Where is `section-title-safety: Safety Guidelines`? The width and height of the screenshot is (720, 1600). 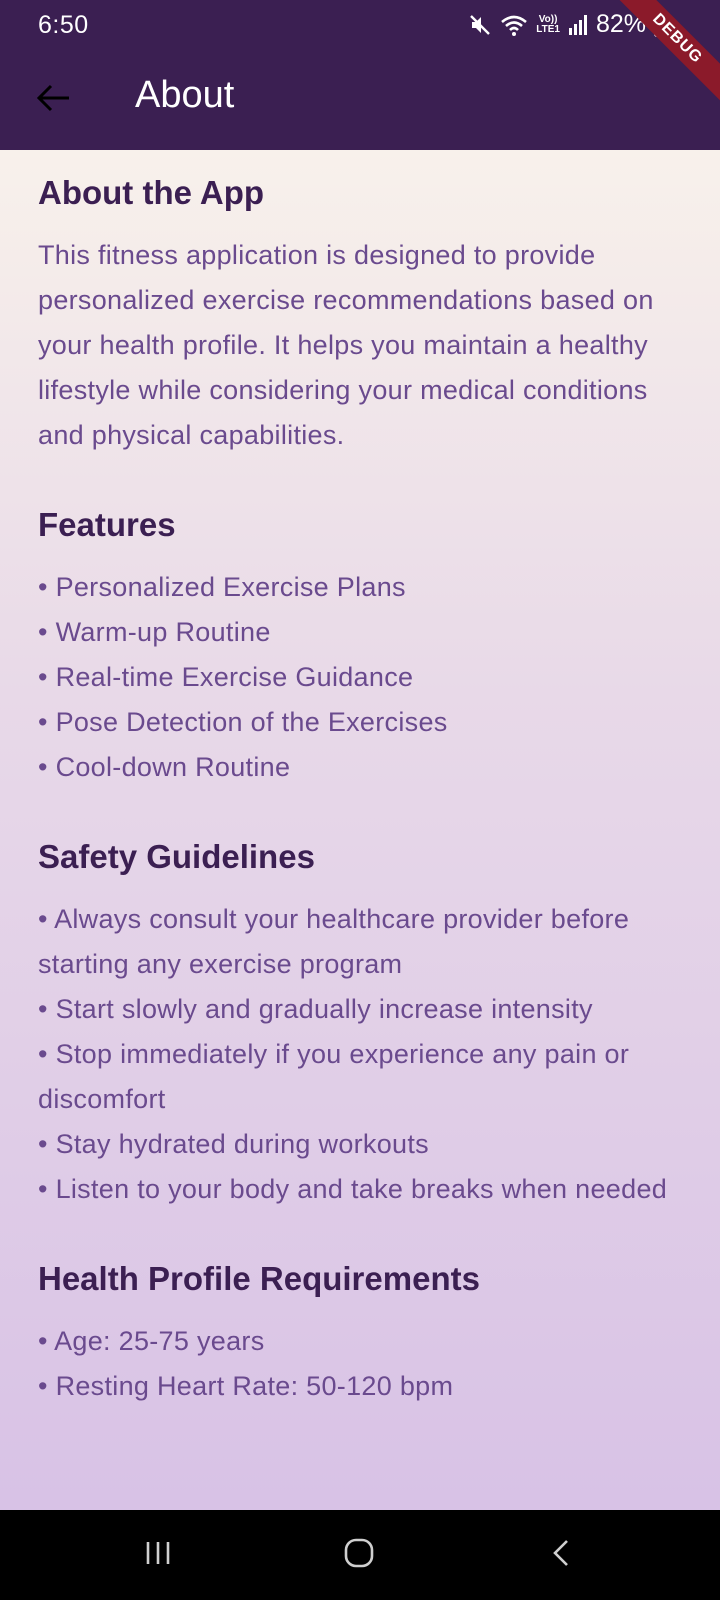 section-title-safety: Safety Guidelines is located at coordinates (176, 856).